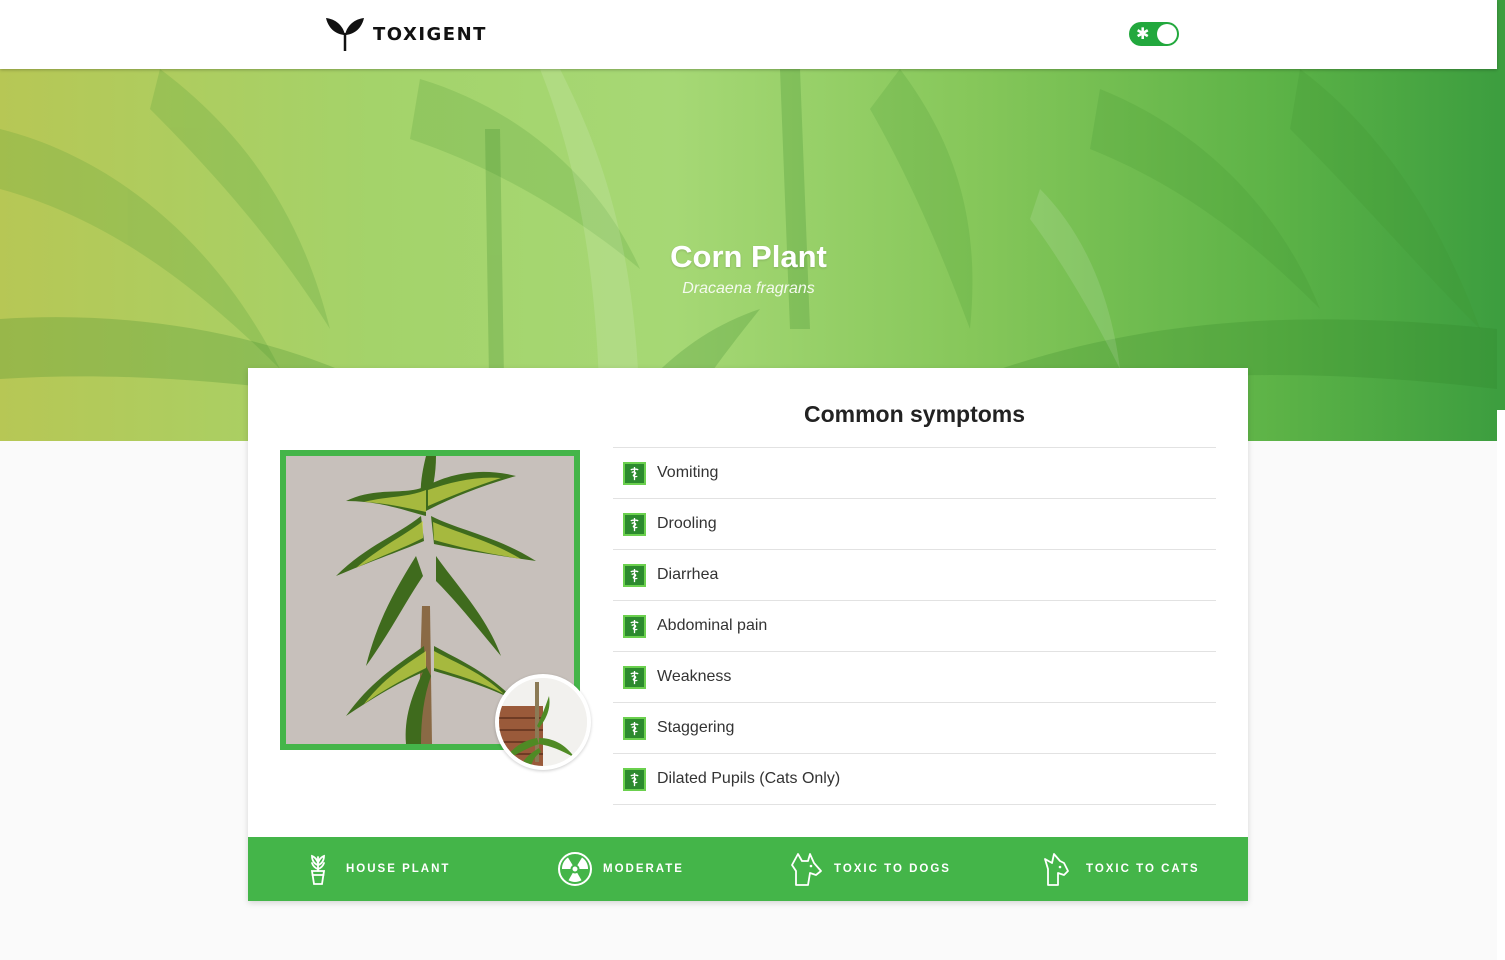 The width and height of the screenshot is (1505, 960). I want to click on tag-toxic-to-cats: TOXIC TO CATS, so click(1120, 869).